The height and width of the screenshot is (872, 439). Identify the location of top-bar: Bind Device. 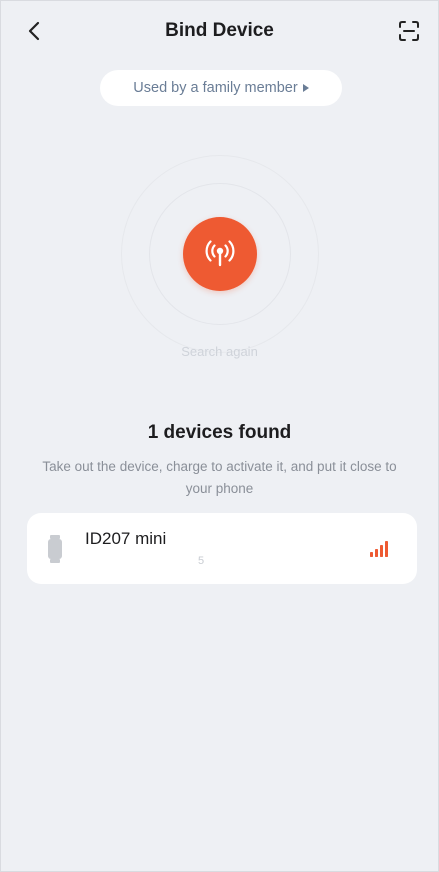
(219, 31).